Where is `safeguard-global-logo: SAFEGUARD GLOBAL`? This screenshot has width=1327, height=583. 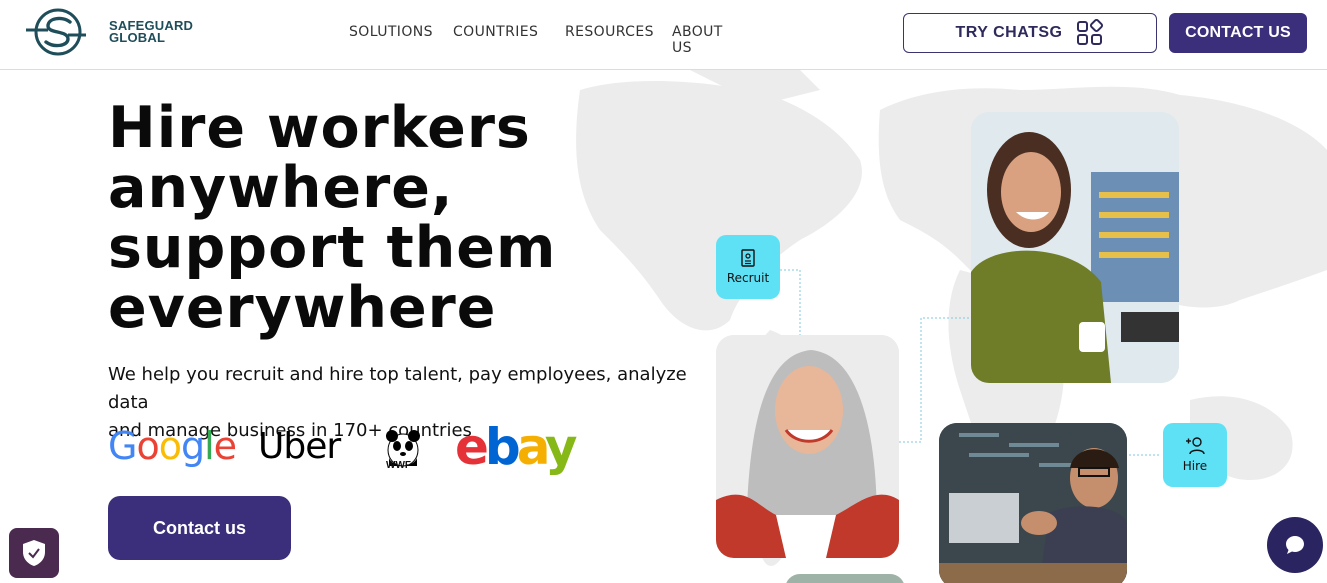
safeguard-global-logo: SAFEGUARD GLOBAL is located at coordinates (111, 34).